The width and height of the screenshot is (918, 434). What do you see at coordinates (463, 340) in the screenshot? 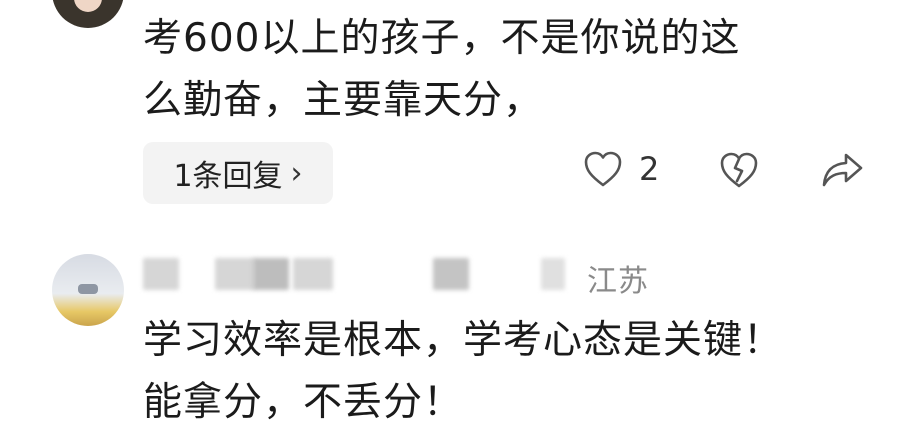
I see `comment-line: 学习效率是根本，学考心态是关键！` at bounding box center [463, 340].